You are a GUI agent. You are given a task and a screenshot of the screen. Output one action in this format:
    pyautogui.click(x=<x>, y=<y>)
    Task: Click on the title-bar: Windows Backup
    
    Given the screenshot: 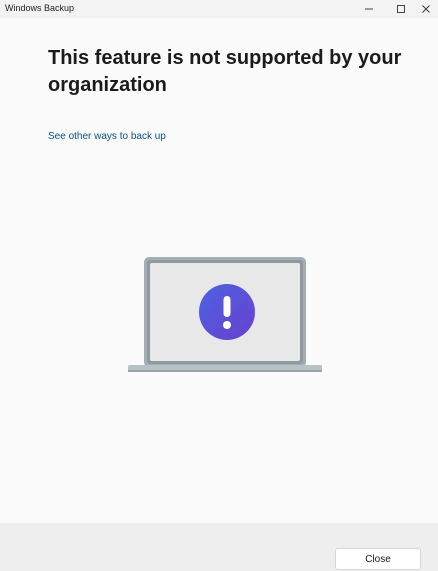 What is the action you would take?
    pyautogui.click(x=219, y=9)
    